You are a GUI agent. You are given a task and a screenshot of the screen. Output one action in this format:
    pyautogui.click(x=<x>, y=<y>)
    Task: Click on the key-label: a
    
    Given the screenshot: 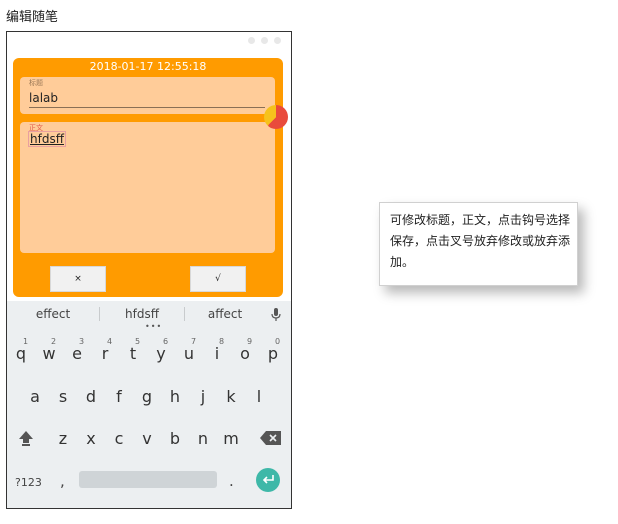 What is the action you would take?
    pyautogui.click(x=35, y=396)
    